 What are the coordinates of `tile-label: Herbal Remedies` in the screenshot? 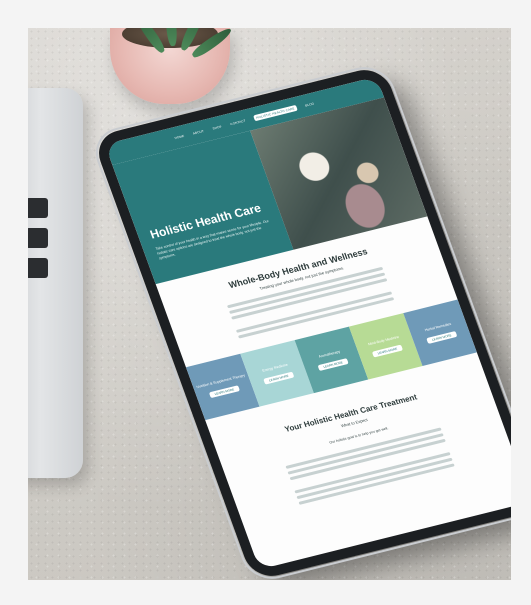 It's located at (438, 327).